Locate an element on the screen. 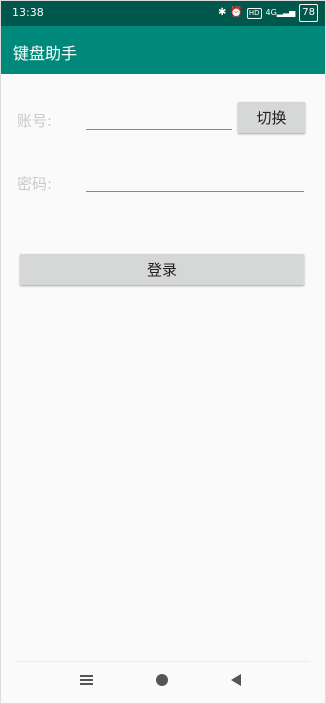 The width and height of the screenshot is (326, 704). password-underline is located at coordinates (195, 191).